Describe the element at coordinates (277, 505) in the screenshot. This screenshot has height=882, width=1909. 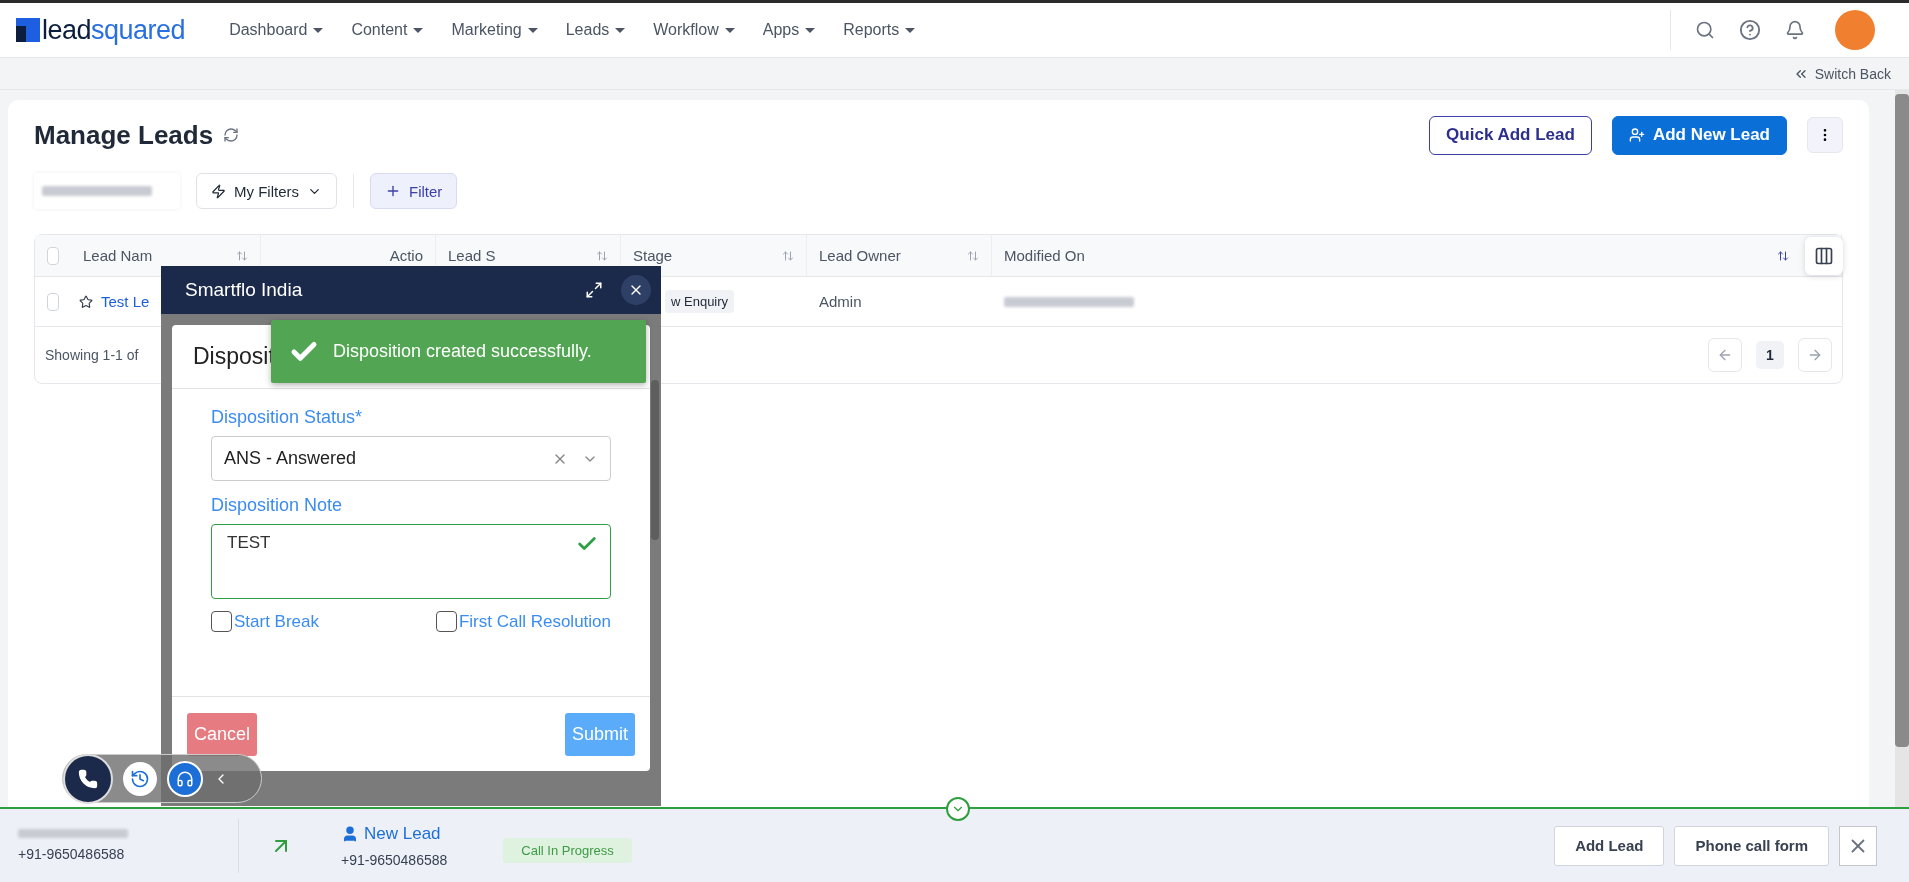
I see `field-label: Disposition Note` at that location.